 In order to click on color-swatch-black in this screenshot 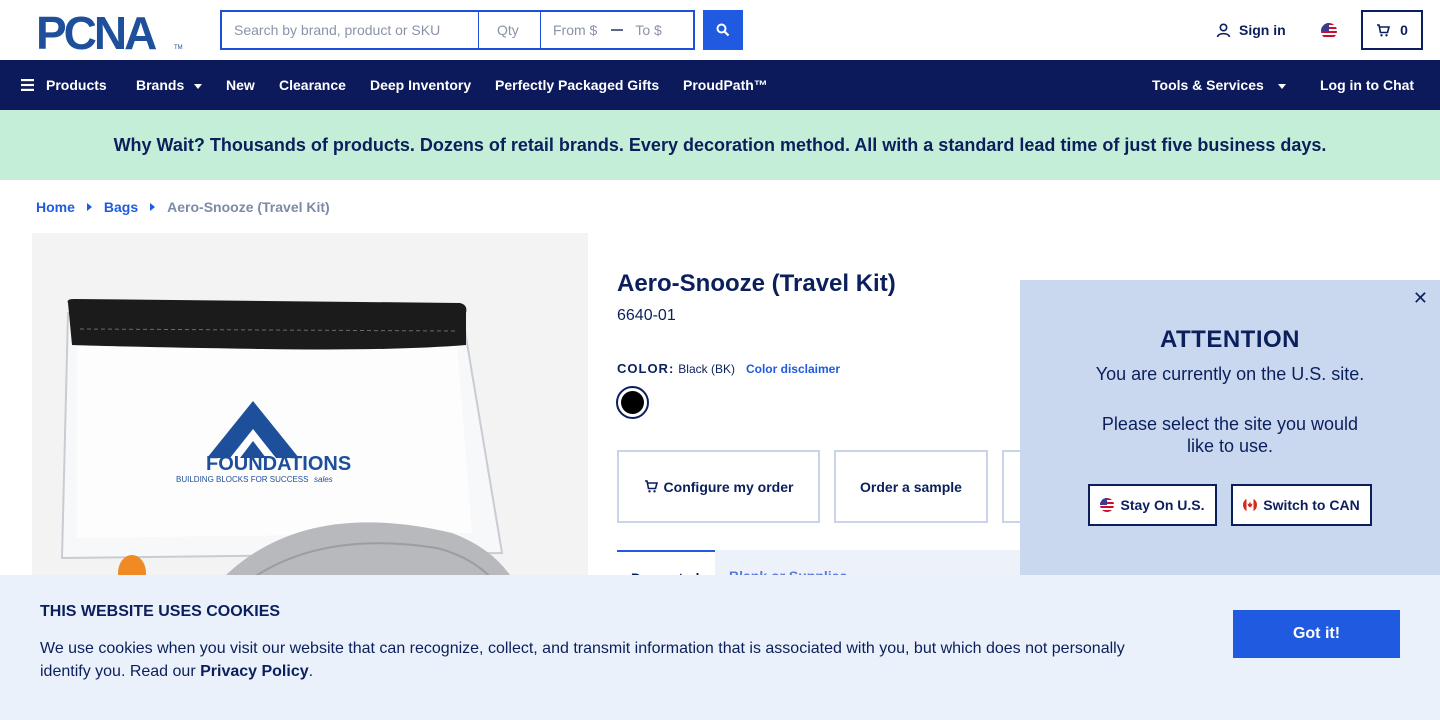, I will do `click(632, 402)`.